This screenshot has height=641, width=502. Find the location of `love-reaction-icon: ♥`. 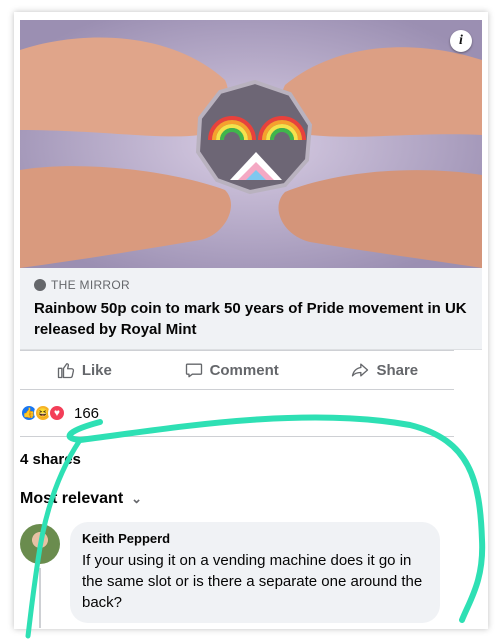

love-reaction-icon: ♥ is located at coordinates (57, 413).